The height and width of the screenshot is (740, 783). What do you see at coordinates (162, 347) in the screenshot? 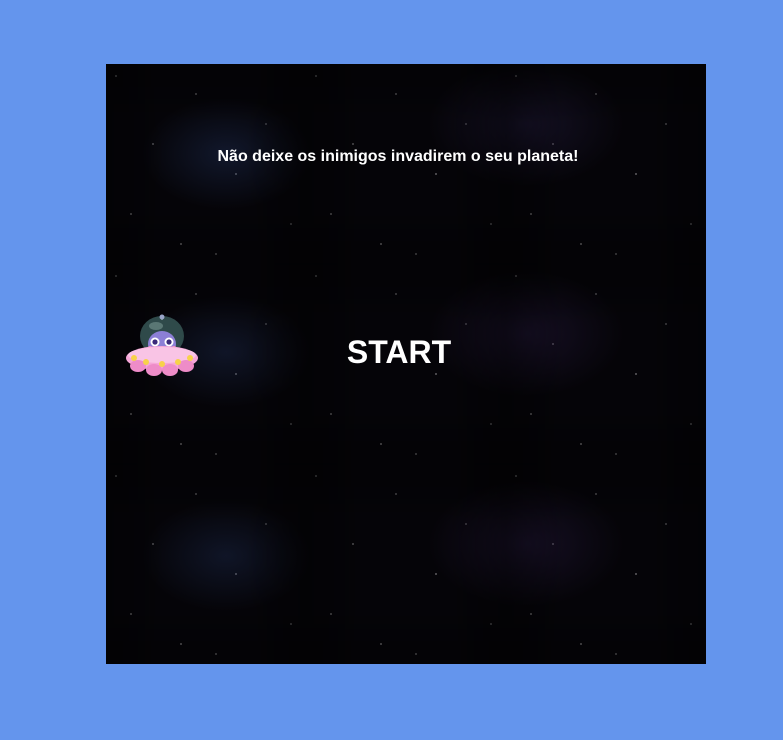
I see `alien-ufo-icon` at bounding box center [162, 347].